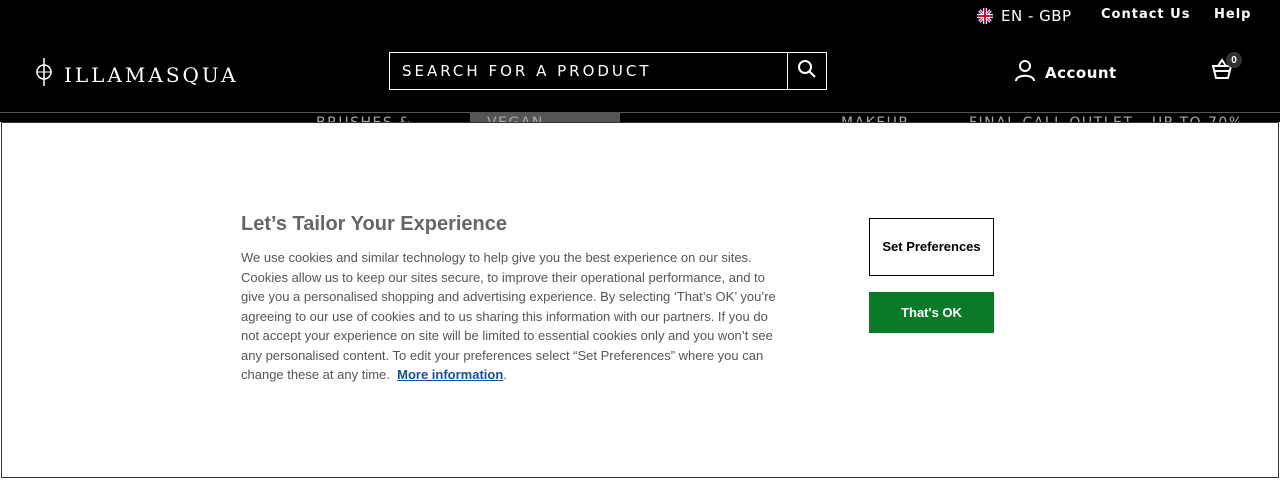 This screenshot has height=480, width=1280. Describe the element at coordinates (931, 247) in the screenshot. I see `set-preferences-button: Set Preferences` at that location.